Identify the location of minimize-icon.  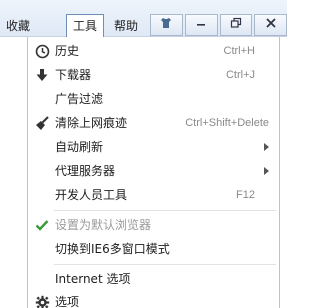
(201, 25).